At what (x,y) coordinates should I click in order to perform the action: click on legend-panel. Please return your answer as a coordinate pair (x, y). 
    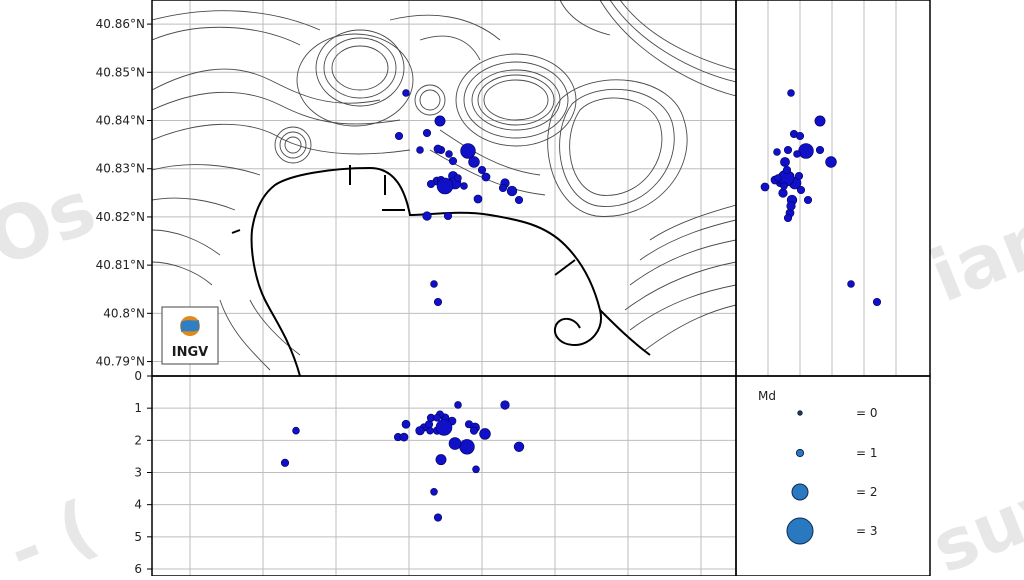
    Looking at the image, I should click on (833, 476).